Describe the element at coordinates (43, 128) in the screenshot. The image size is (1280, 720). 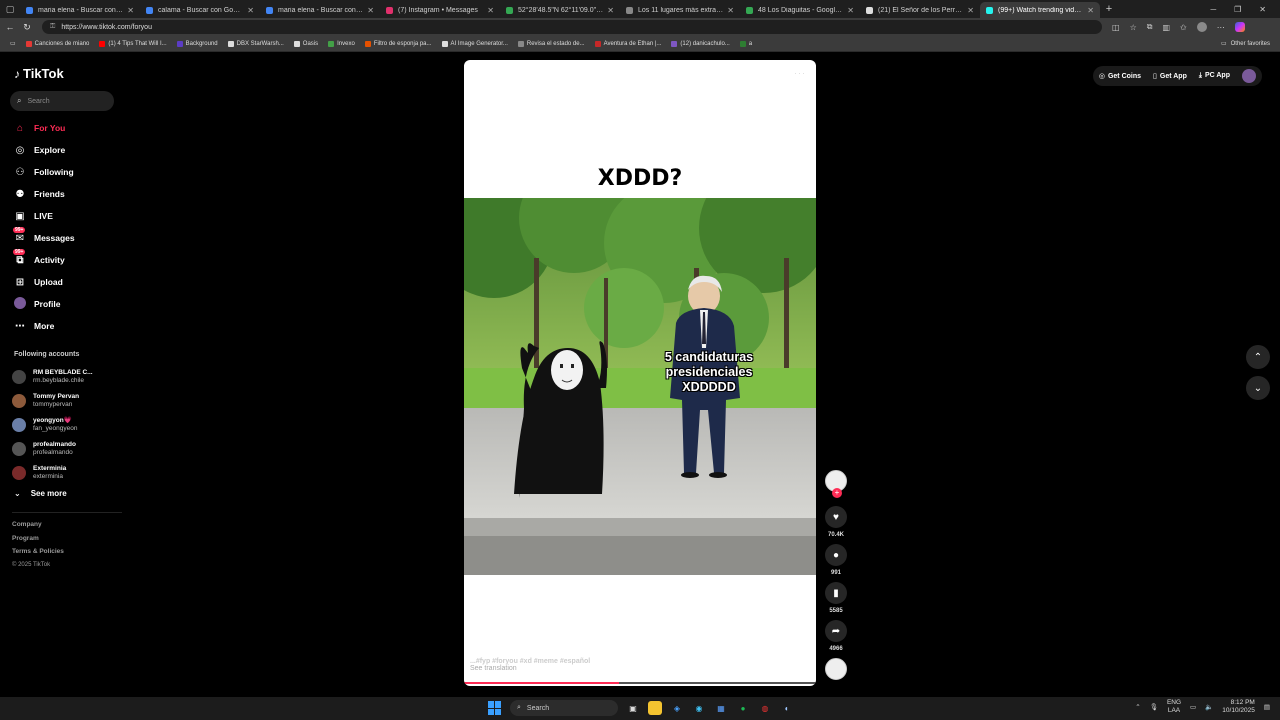
I see `nav-item-for-you: ⌂ For You` at that location.